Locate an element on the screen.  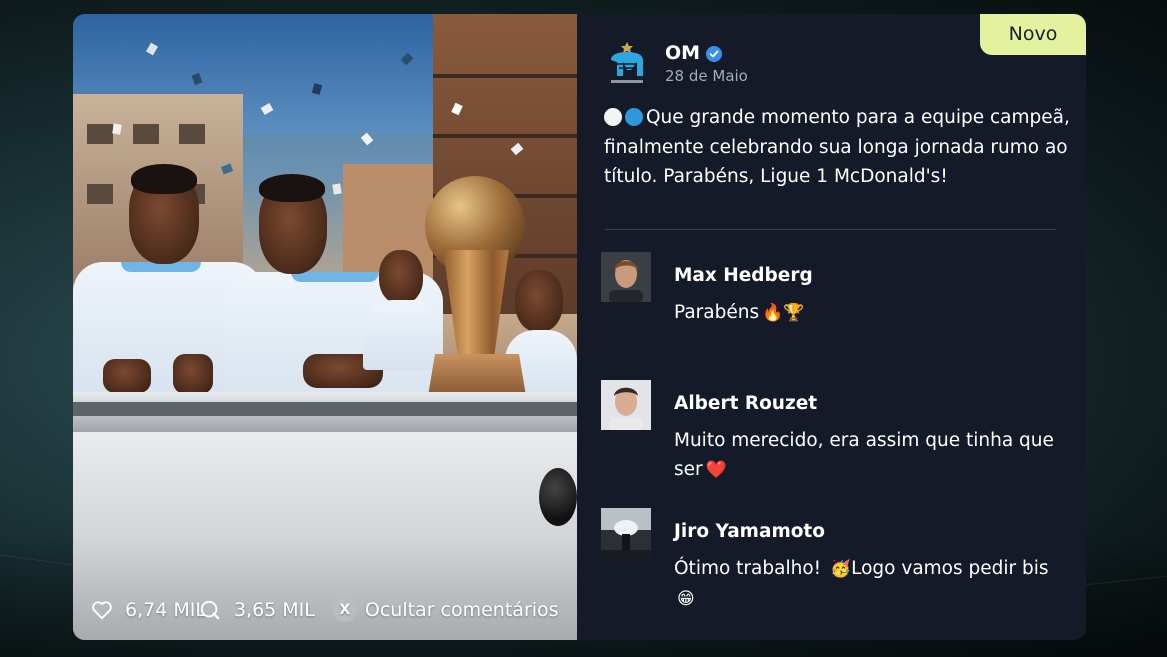
heart-emoji-icon: ❤️ is located at coordinates (716, 470).